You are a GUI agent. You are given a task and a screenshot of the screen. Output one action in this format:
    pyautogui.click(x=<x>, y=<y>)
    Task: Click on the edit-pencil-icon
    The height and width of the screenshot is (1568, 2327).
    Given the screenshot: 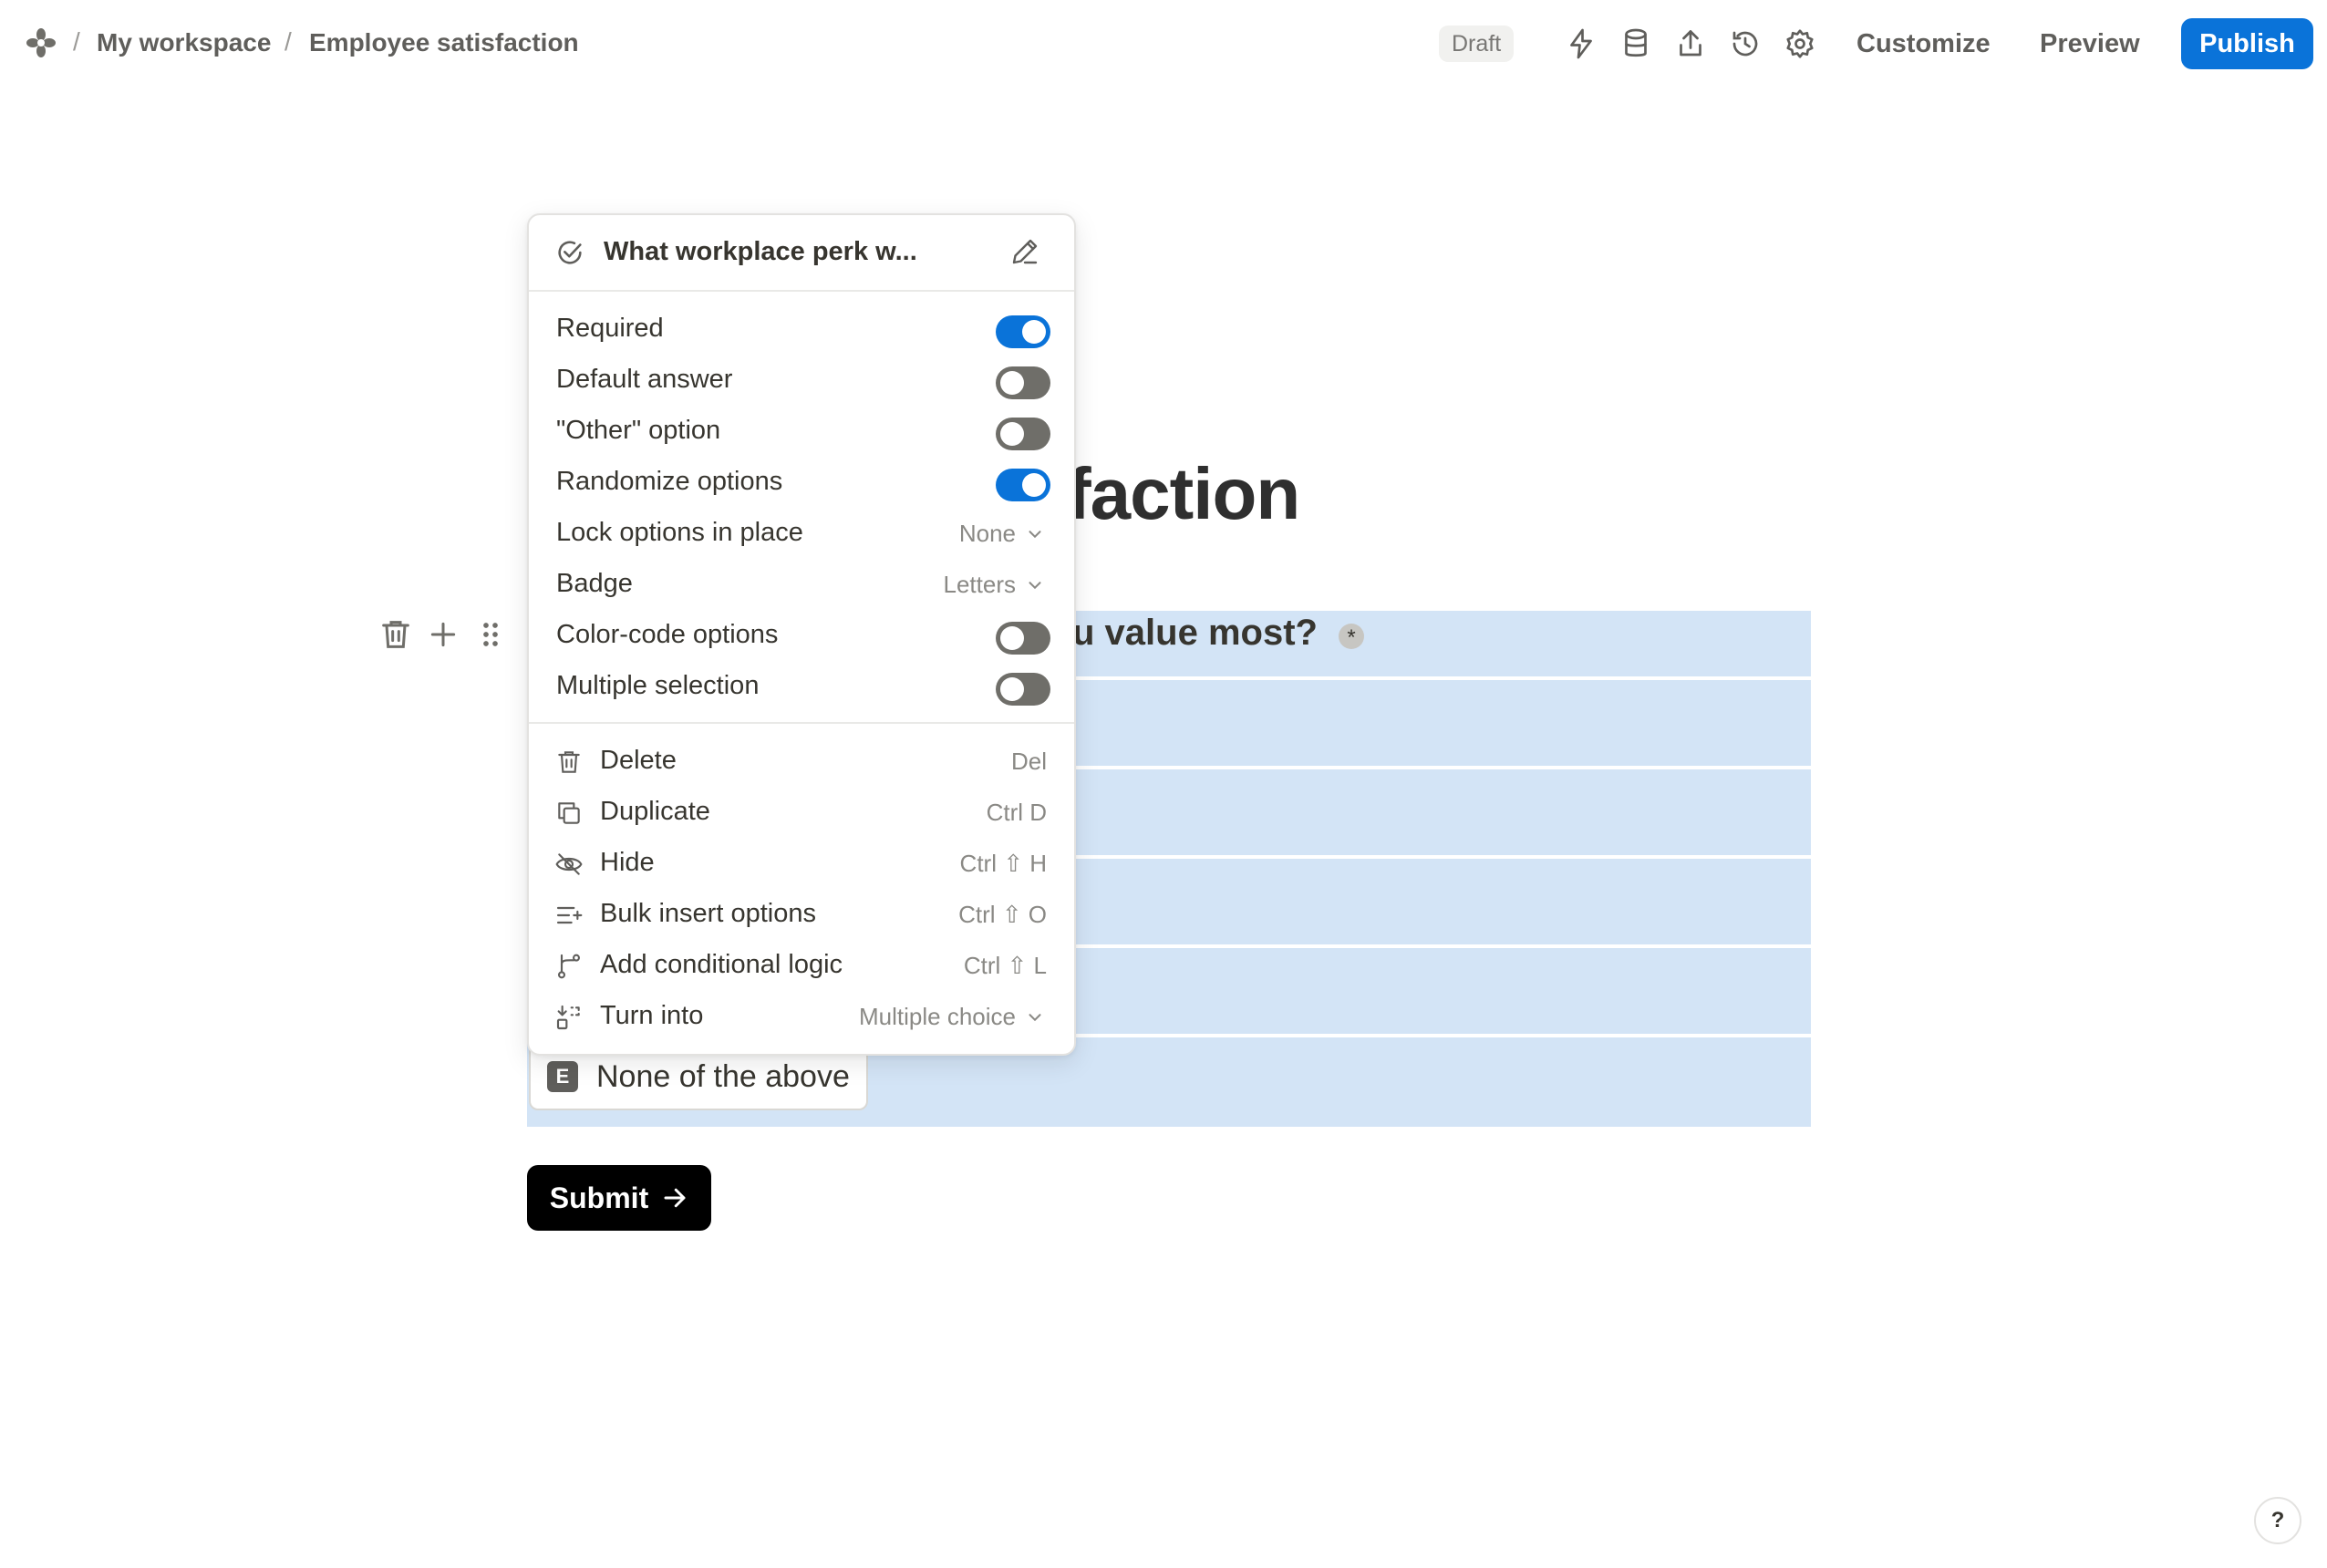 What is the action you would take?
    pyautogui.click(x=1024, y=251)
    